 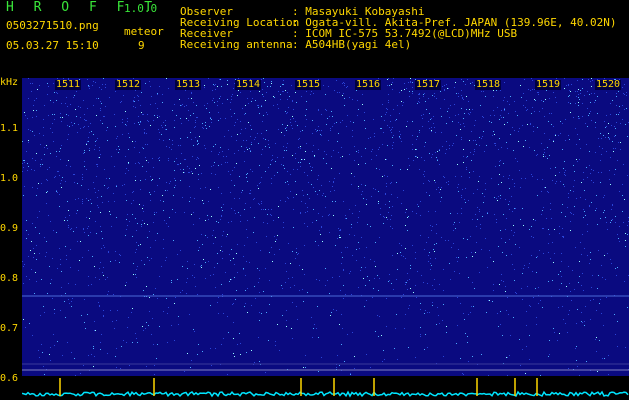 I want to click on antenna-label: Receiving antenna, so click(x=236, y=44).